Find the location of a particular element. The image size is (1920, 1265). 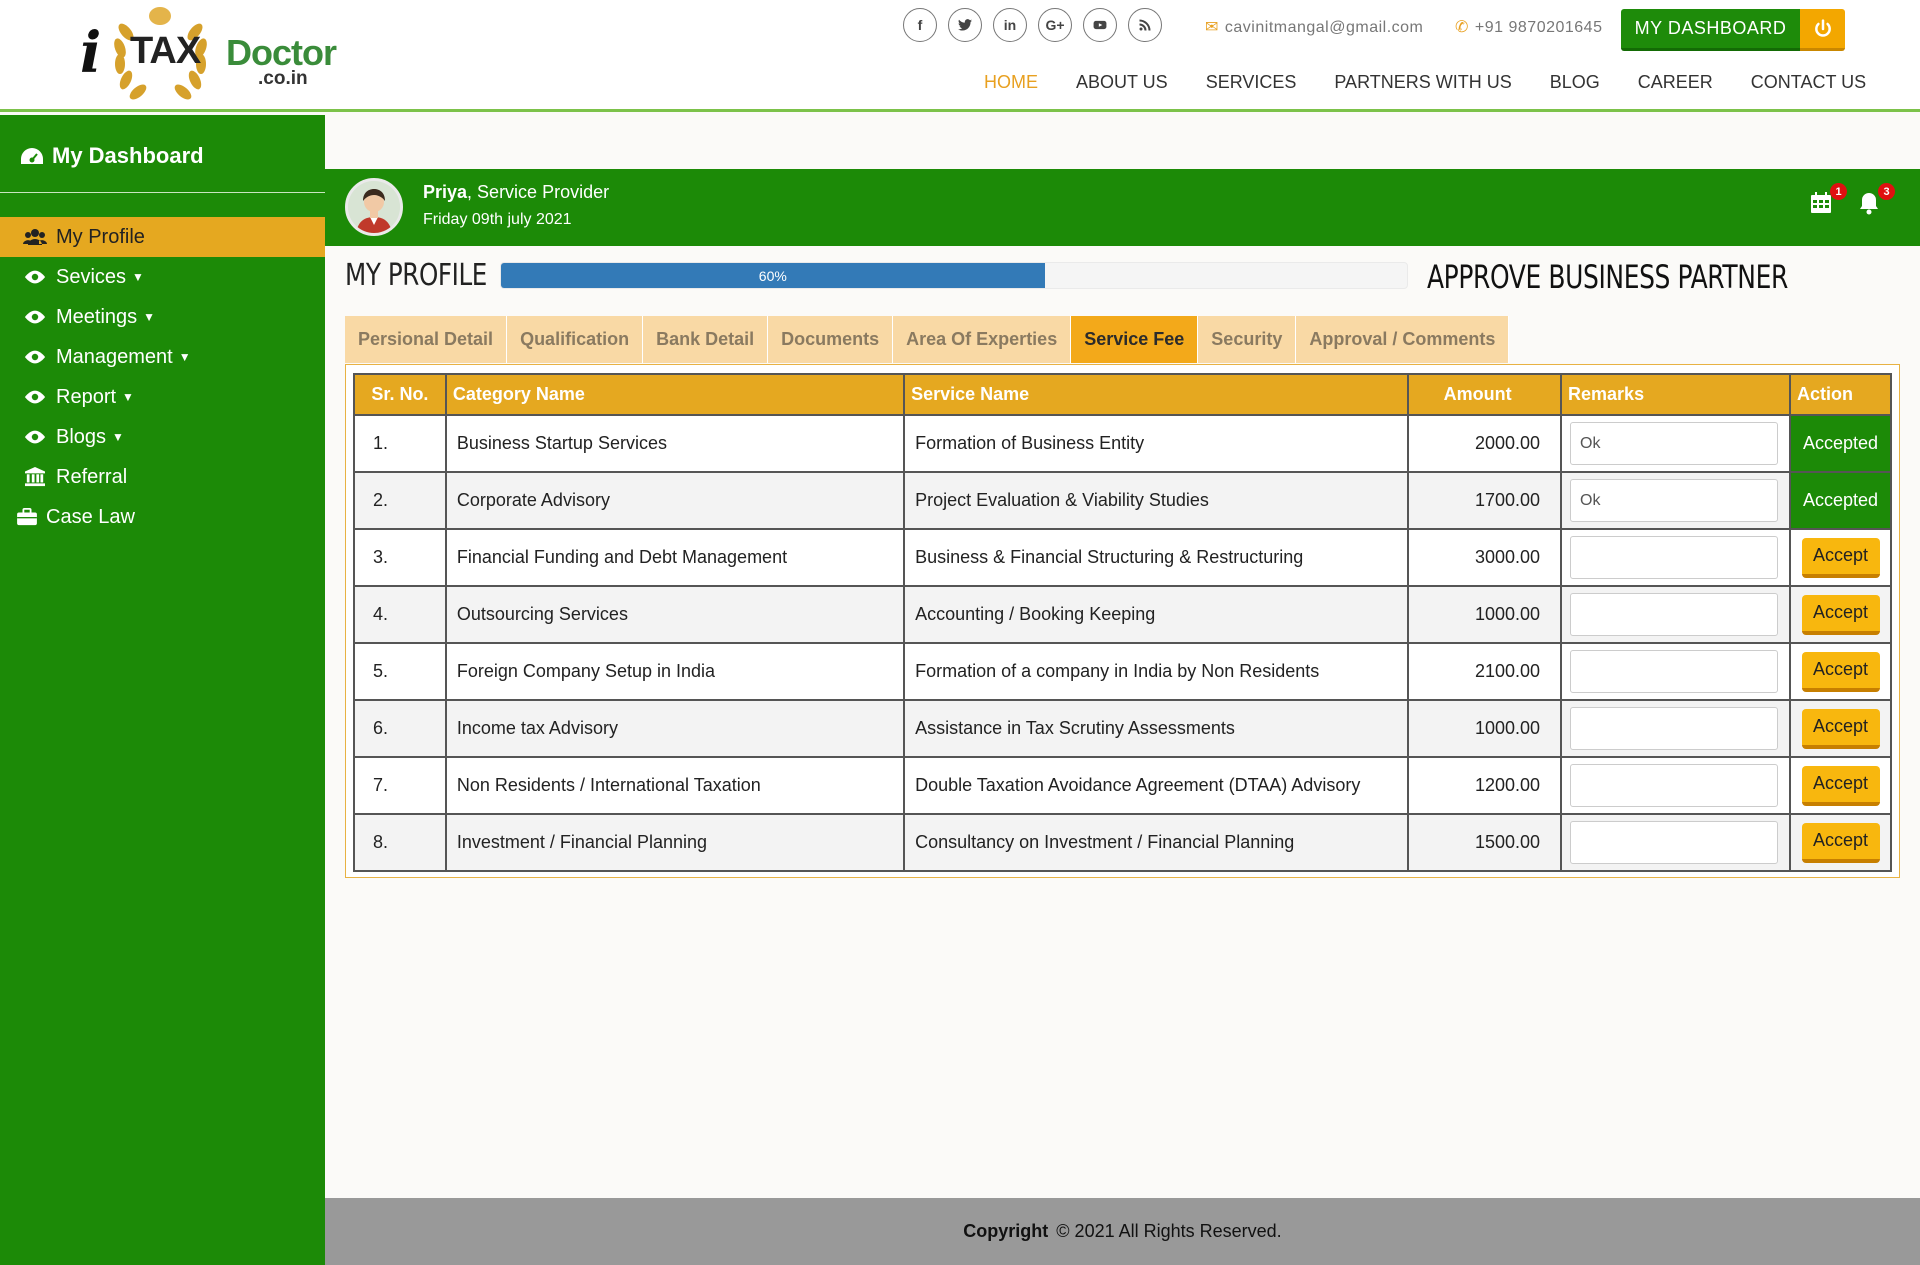

briefcase-icon is located at coordinates (27, 517).